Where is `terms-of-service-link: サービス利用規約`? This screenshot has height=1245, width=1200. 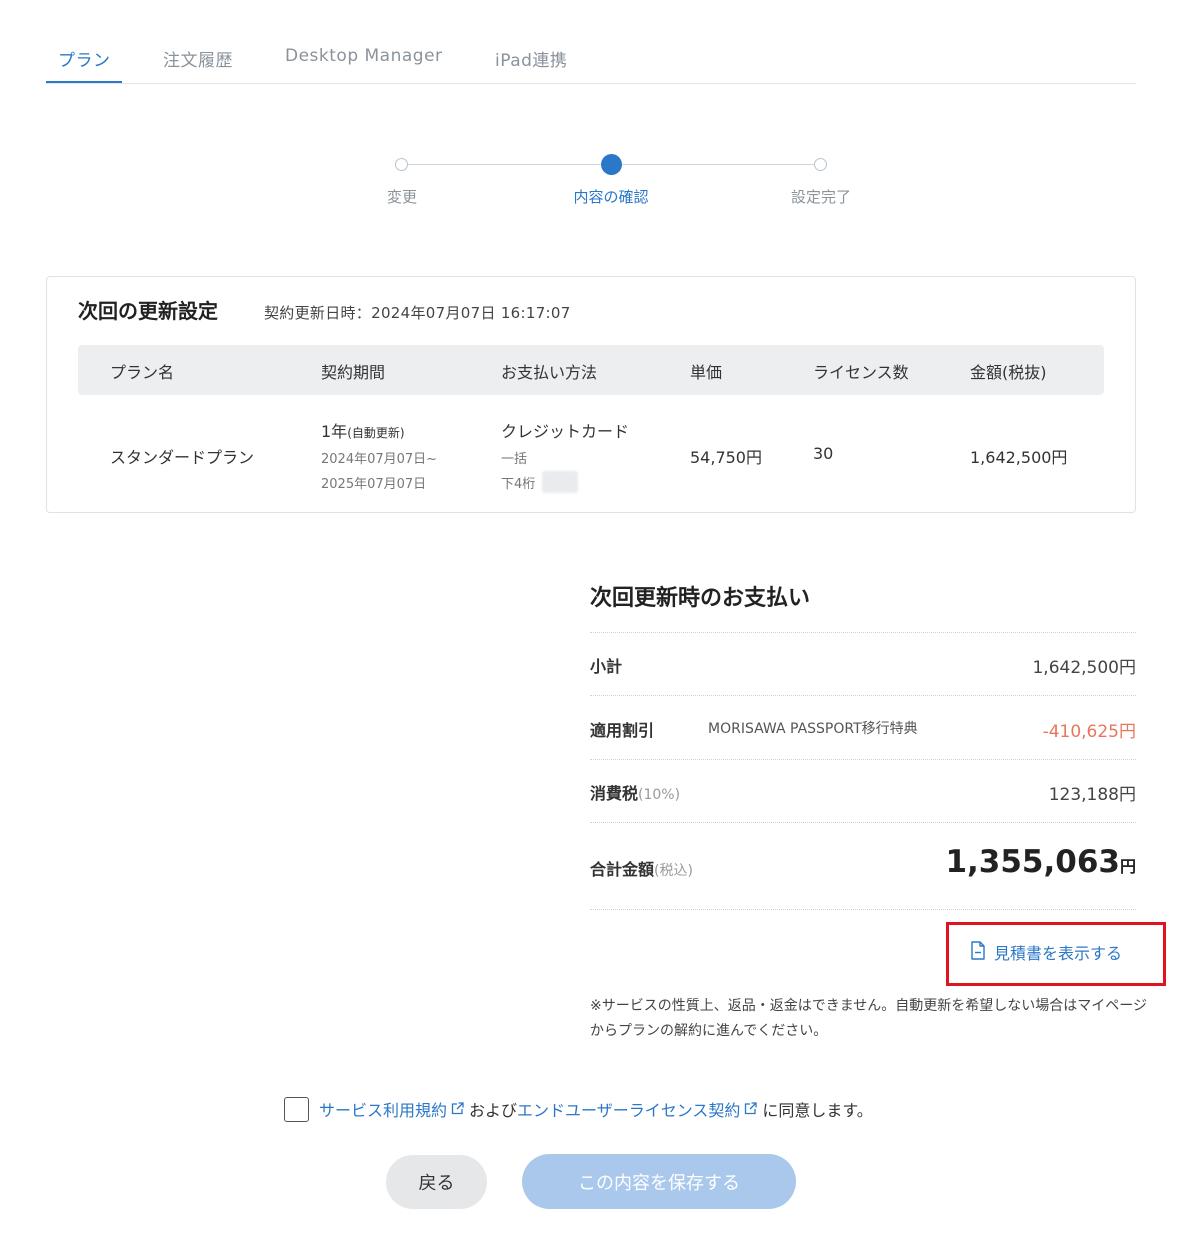
terms-of-service-link: サービス利用規約 is located at coordinates (383, 1109).